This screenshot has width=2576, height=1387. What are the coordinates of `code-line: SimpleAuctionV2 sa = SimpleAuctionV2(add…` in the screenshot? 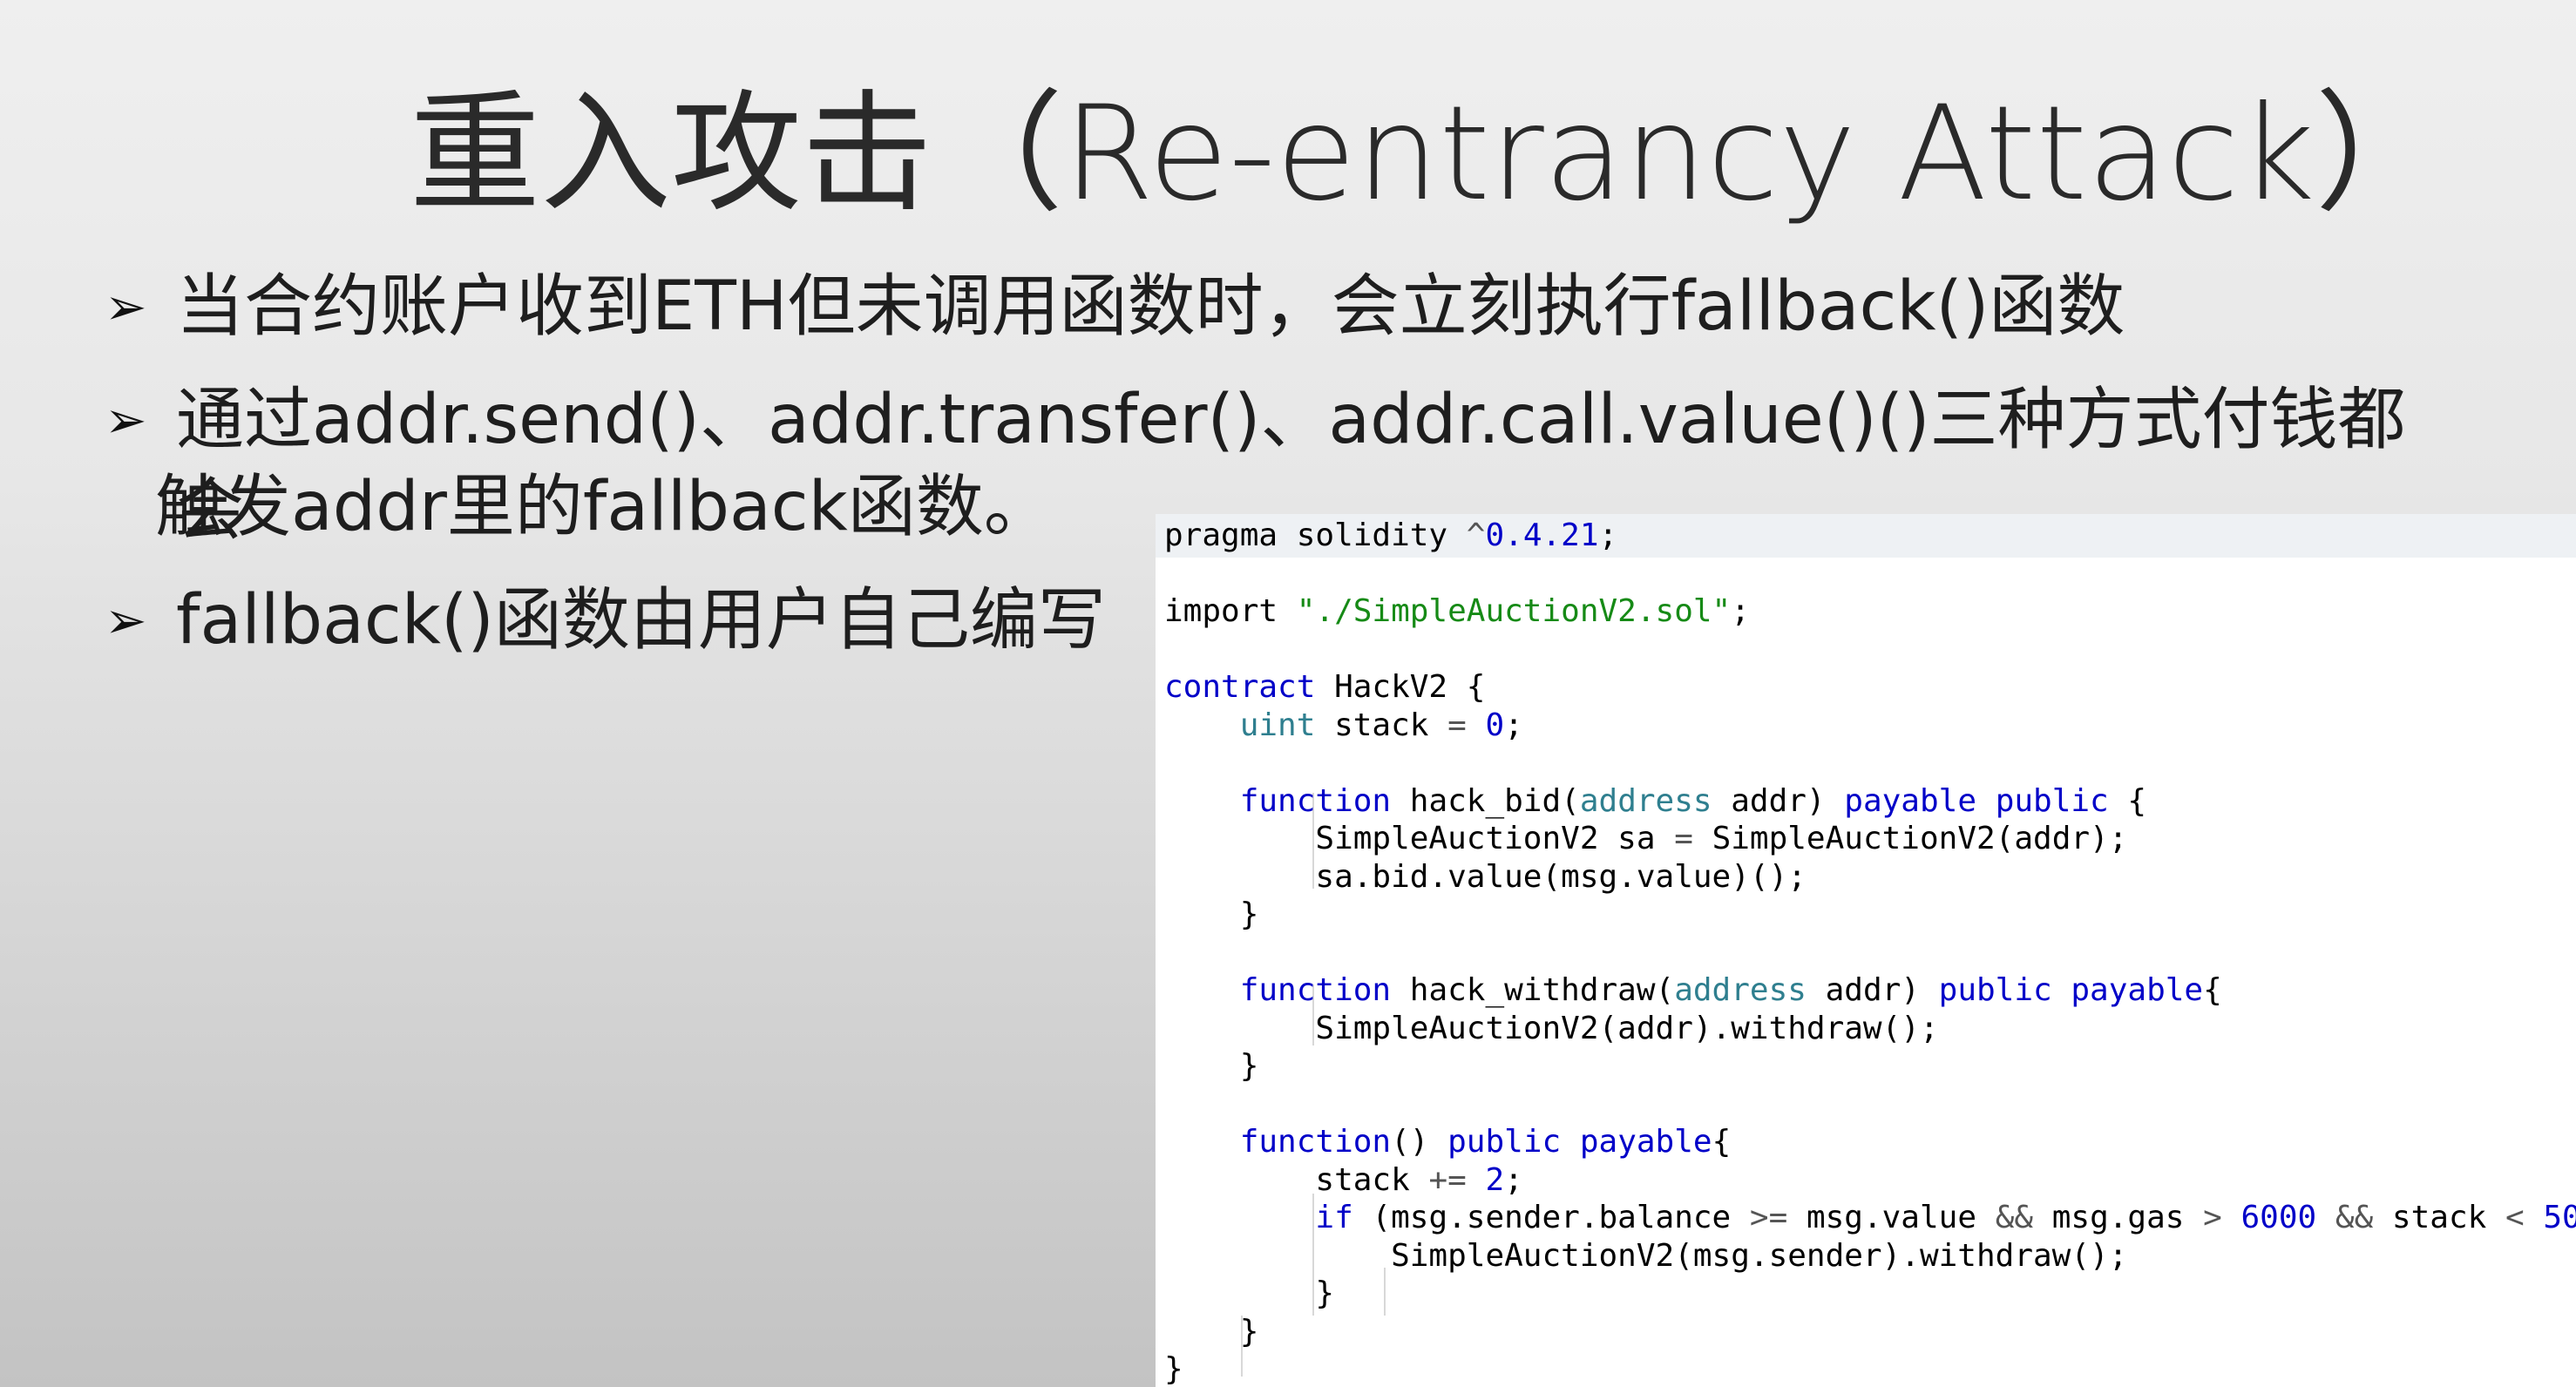 It's located at (1646, 839).